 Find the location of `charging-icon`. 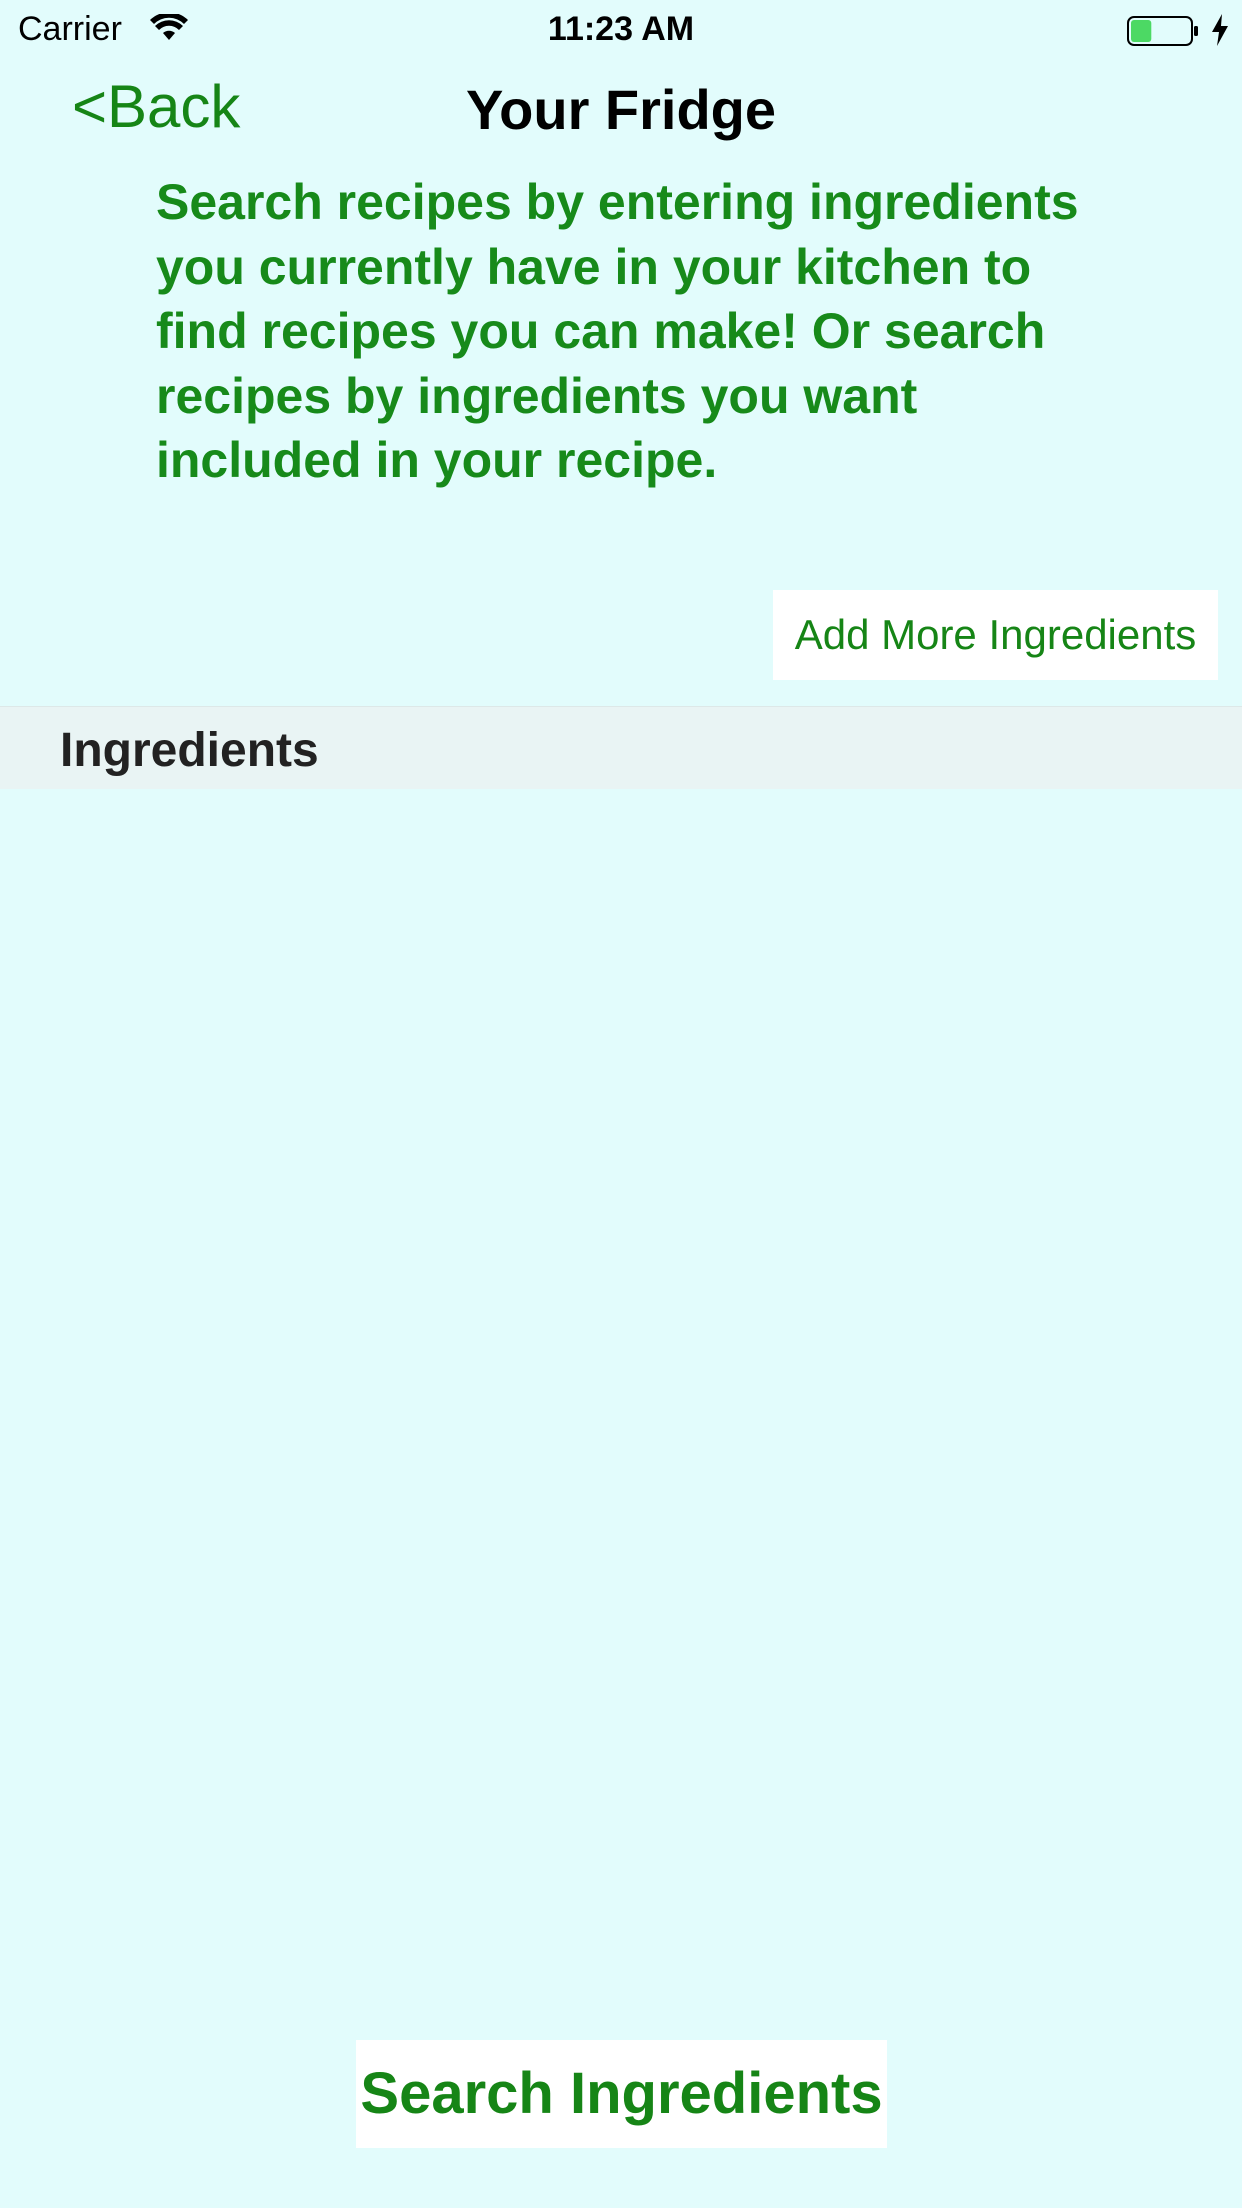

charging-icon is located at coordinates (1220, 30).